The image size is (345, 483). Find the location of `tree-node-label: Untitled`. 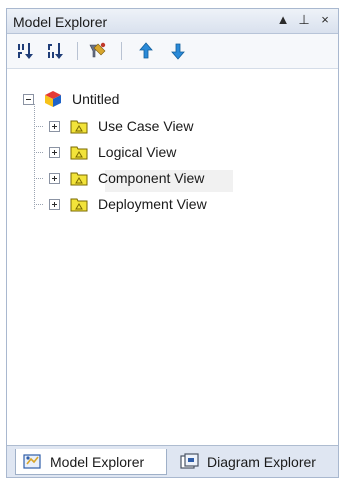

tree-node-label: Untitled is located at coordinates (96, 99).